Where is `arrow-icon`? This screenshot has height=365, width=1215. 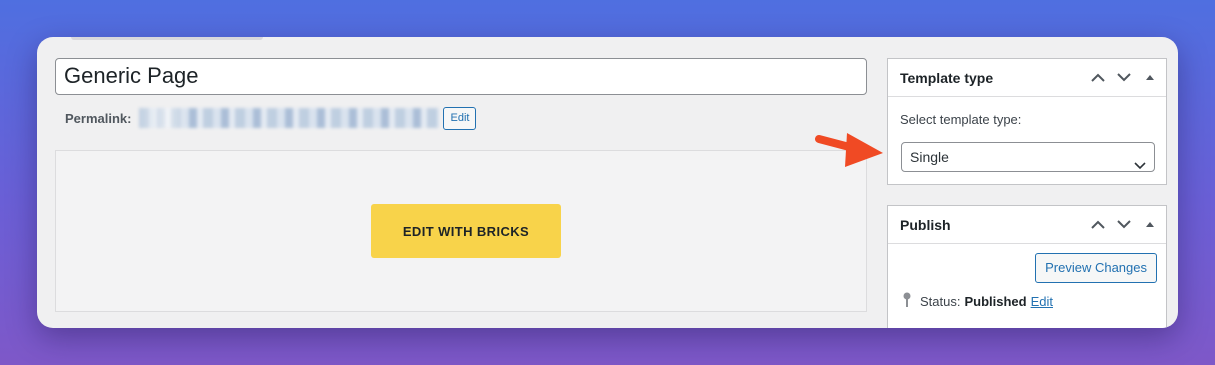
arrow-icon is located at coordinates (849, 150).